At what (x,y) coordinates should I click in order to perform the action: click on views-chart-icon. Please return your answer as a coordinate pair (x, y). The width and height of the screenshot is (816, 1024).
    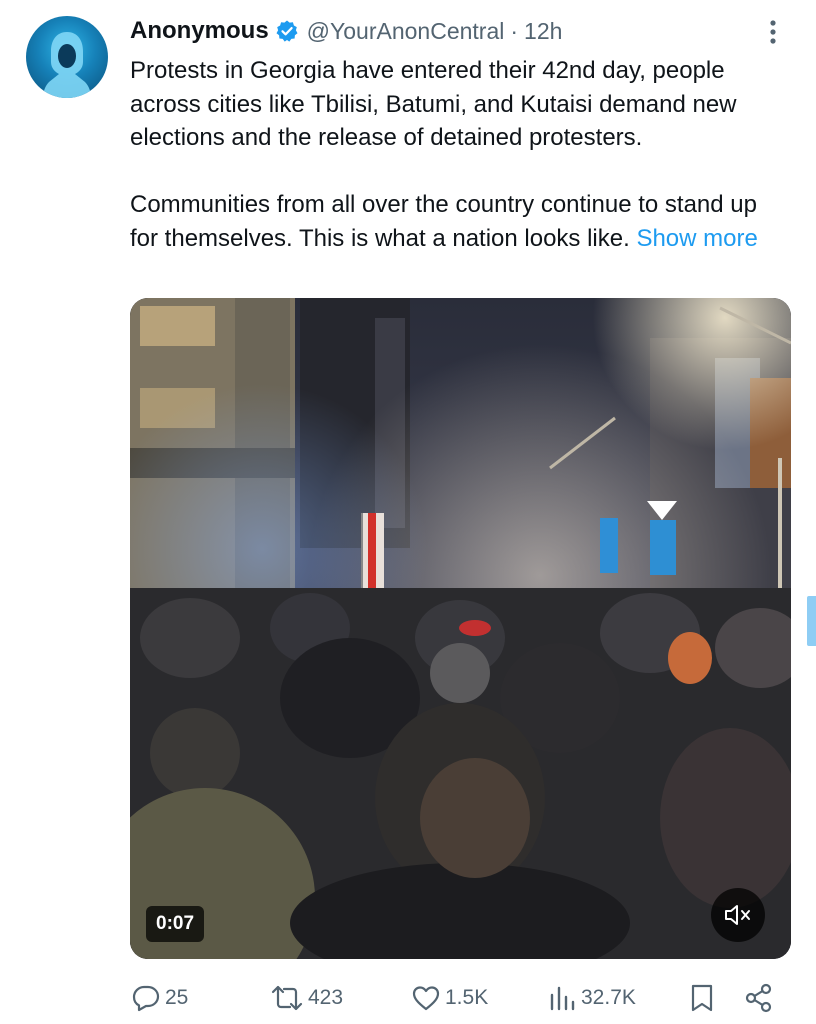
    Looking at the image, I should click on (562, 998).